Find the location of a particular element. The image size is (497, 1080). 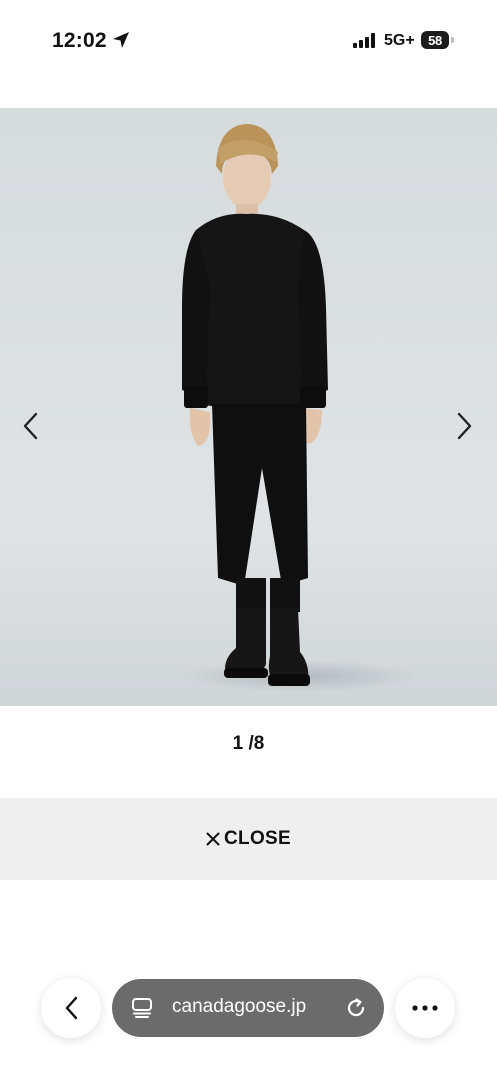

status-bar: 12:02 5G+ 58 is located at coordinates (248, 41).